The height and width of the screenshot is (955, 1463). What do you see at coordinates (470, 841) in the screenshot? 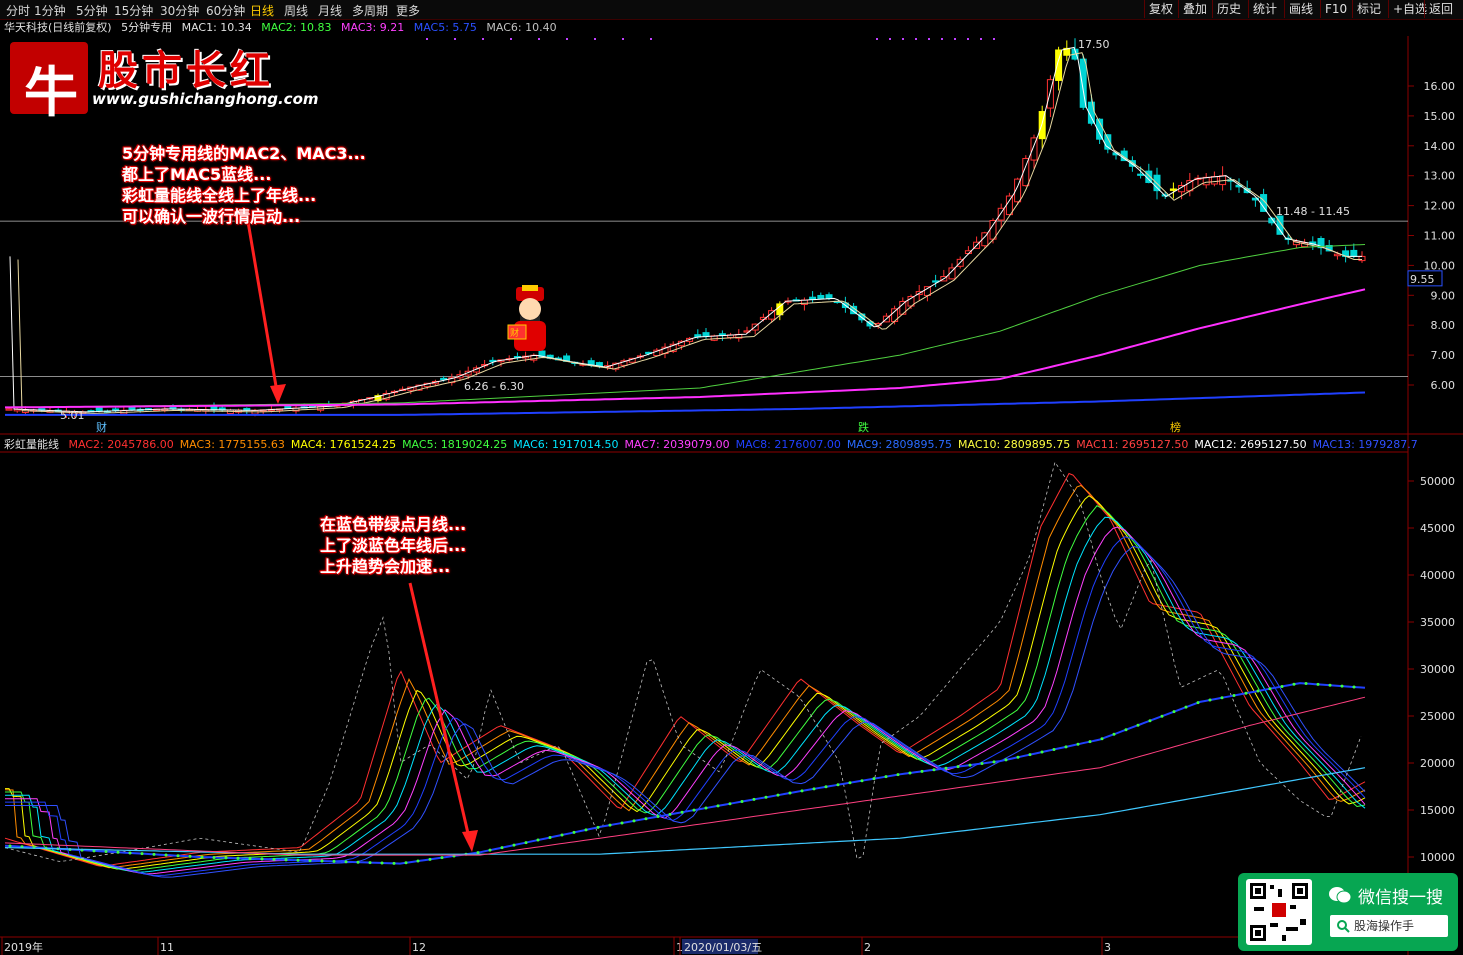
I see `arrow-head` at bounding box center [470, 841].